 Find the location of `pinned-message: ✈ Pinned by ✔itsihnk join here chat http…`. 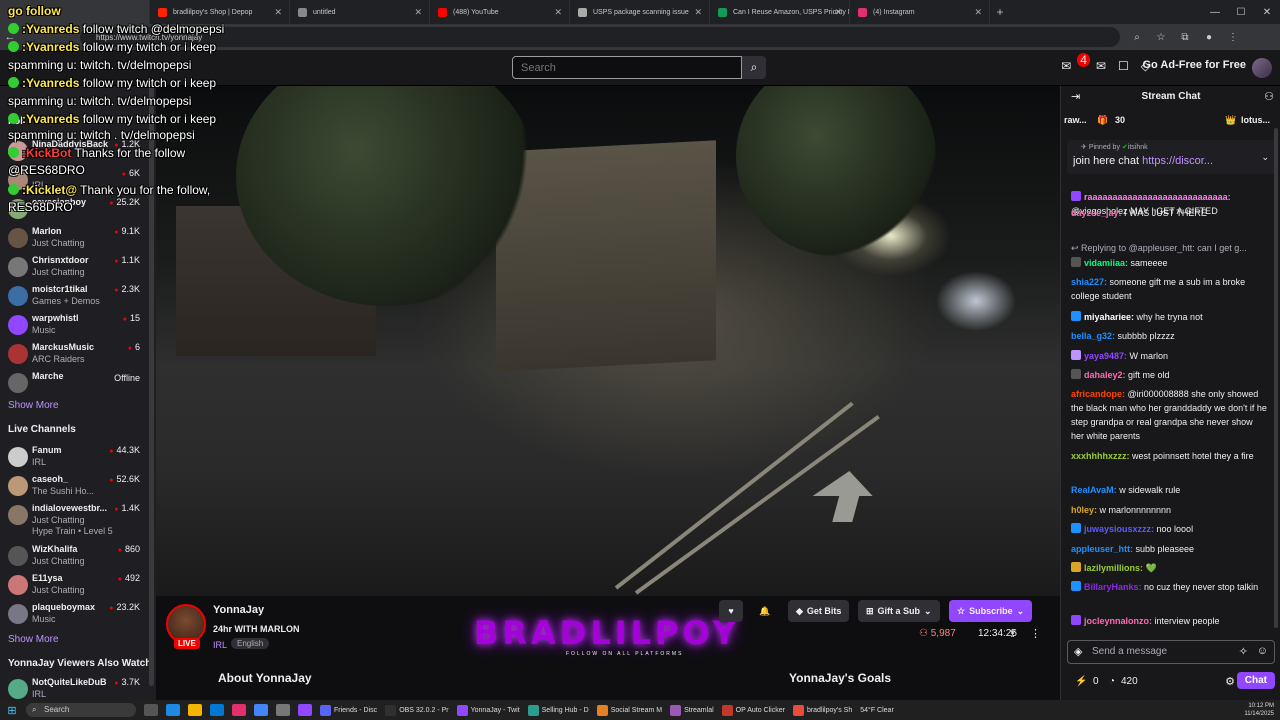

pinned-message: ✈ Pinned by ✔itsihnk join here chat http… is located at coordinates (1172, 157).